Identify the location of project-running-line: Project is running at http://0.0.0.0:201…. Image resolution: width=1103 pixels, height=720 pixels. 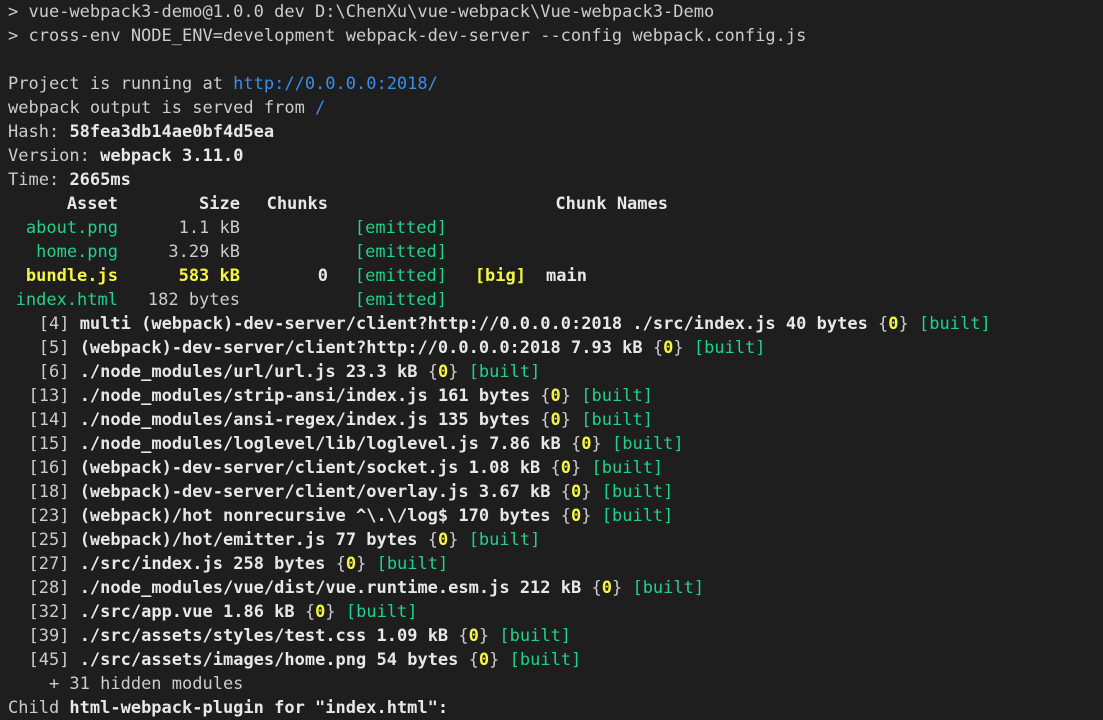
(555, 84).